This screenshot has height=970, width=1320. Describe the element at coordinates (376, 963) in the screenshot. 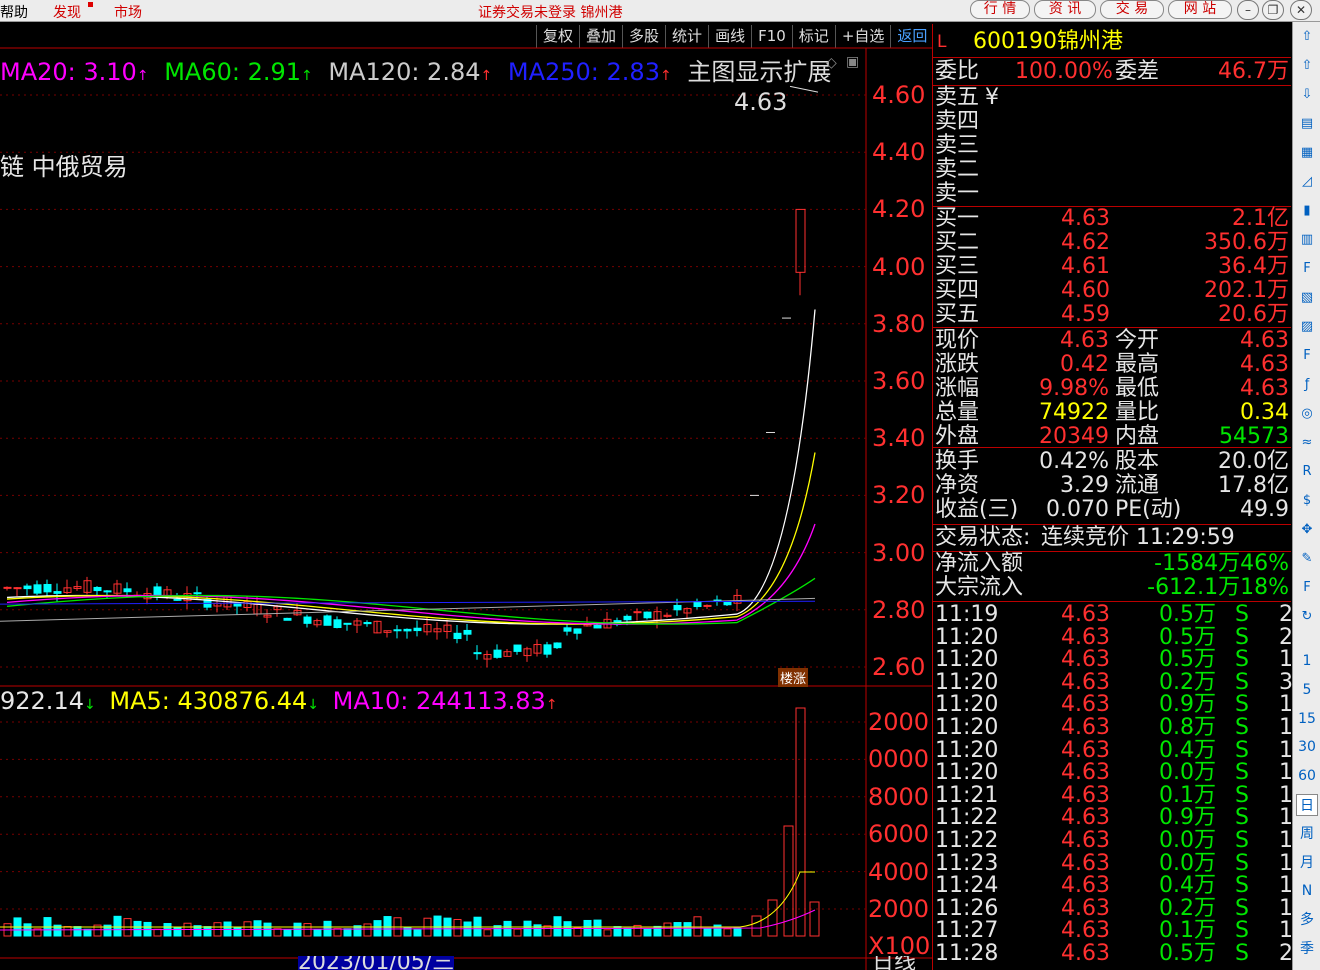

I see `date-label: 2023/01/05/三` at that location.